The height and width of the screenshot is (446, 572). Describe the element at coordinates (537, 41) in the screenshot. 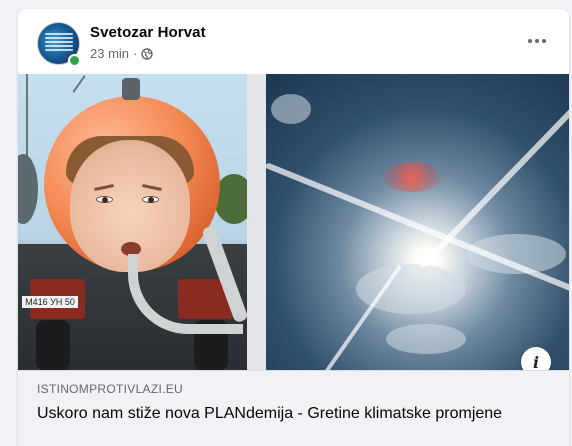

I see `more-options-button` at that location.